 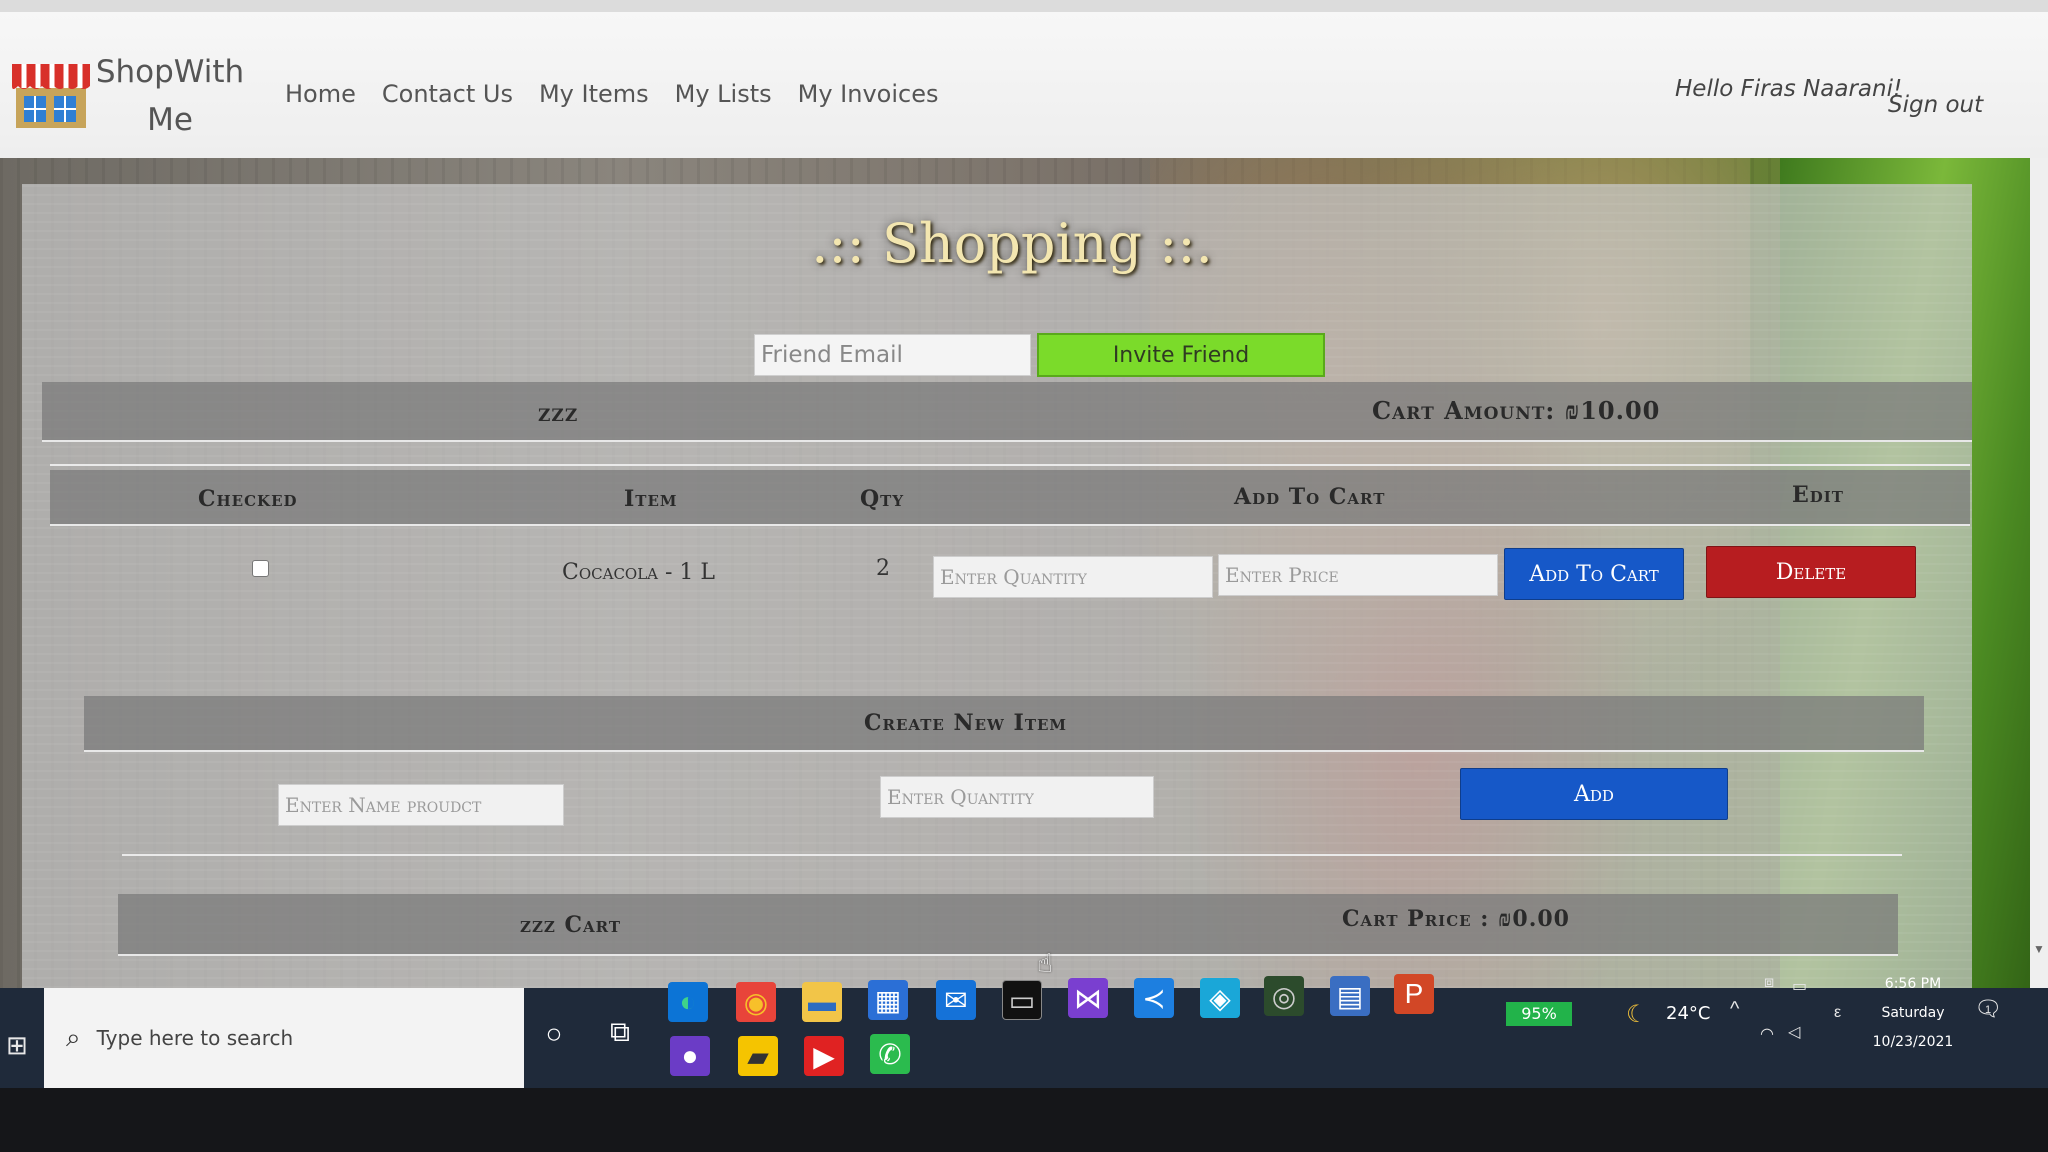 I want to click on cart-quantity-input, so click(x=1073, y=577).